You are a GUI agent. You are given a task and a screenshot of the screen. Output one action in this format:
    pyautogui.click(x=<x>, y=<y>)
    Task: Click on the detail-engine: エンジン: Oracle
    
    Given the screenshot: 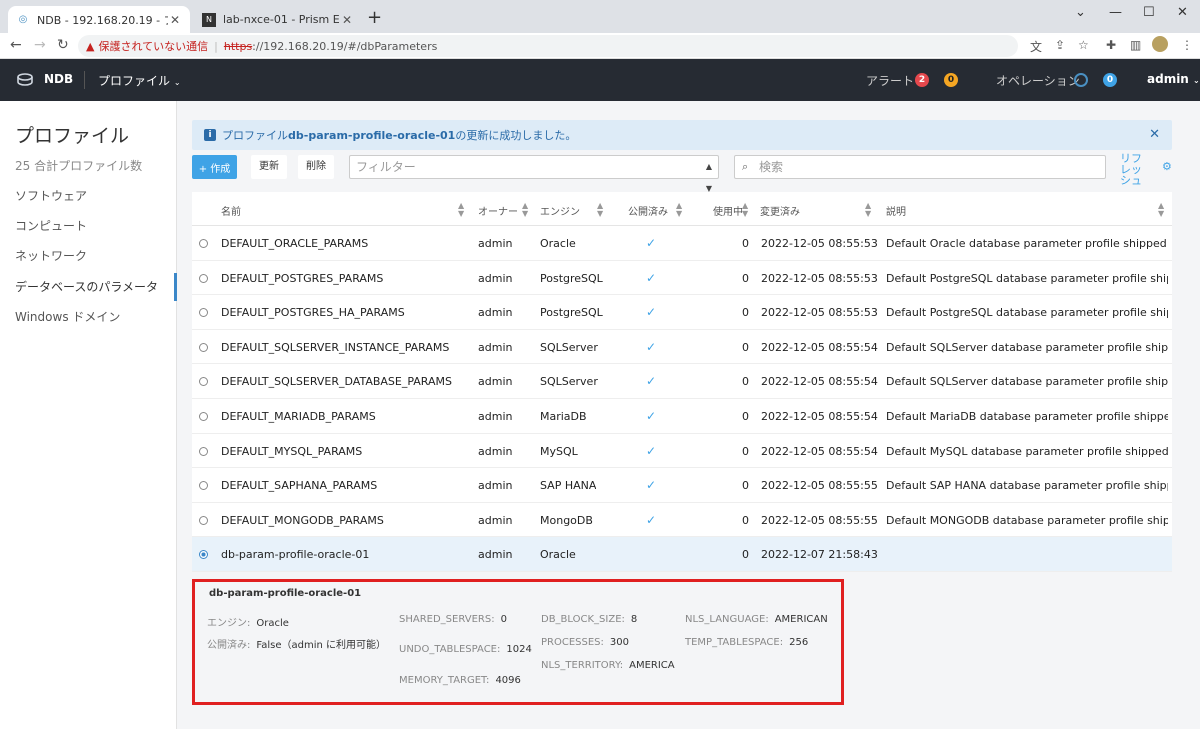 What is the action you would take?
    pyautogui.click(x=248, y=621)
    